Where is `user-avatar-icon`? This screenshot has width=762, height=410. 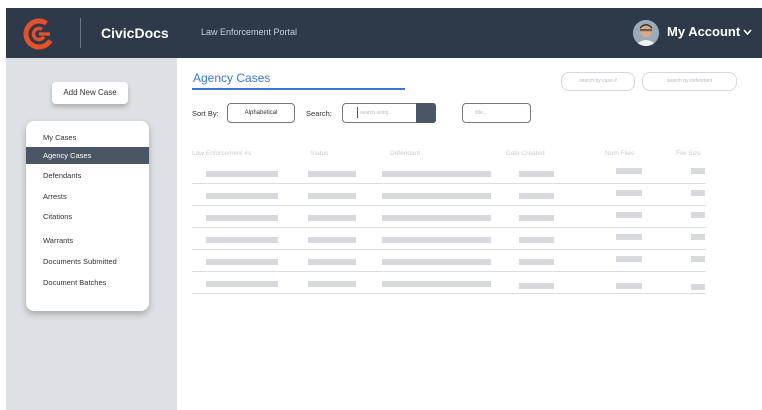
user-avatar-icon is located at coordinates (646, 33).